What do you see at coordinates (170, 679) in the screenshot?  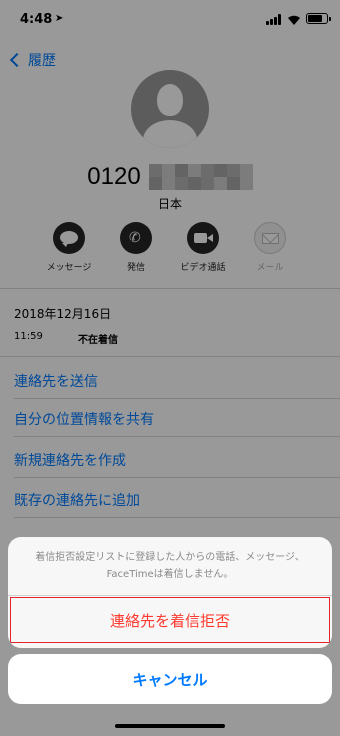 I see `cancel-button: キャンセル` at bounding box center [170, 679].